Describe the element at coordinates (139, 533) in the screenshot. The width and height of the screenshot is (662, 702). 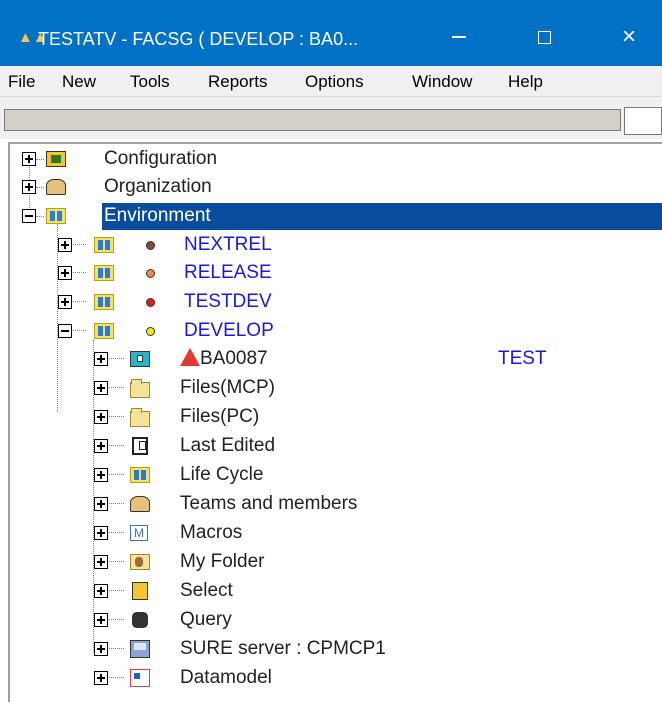
I see `macros-icon: M` at that location.